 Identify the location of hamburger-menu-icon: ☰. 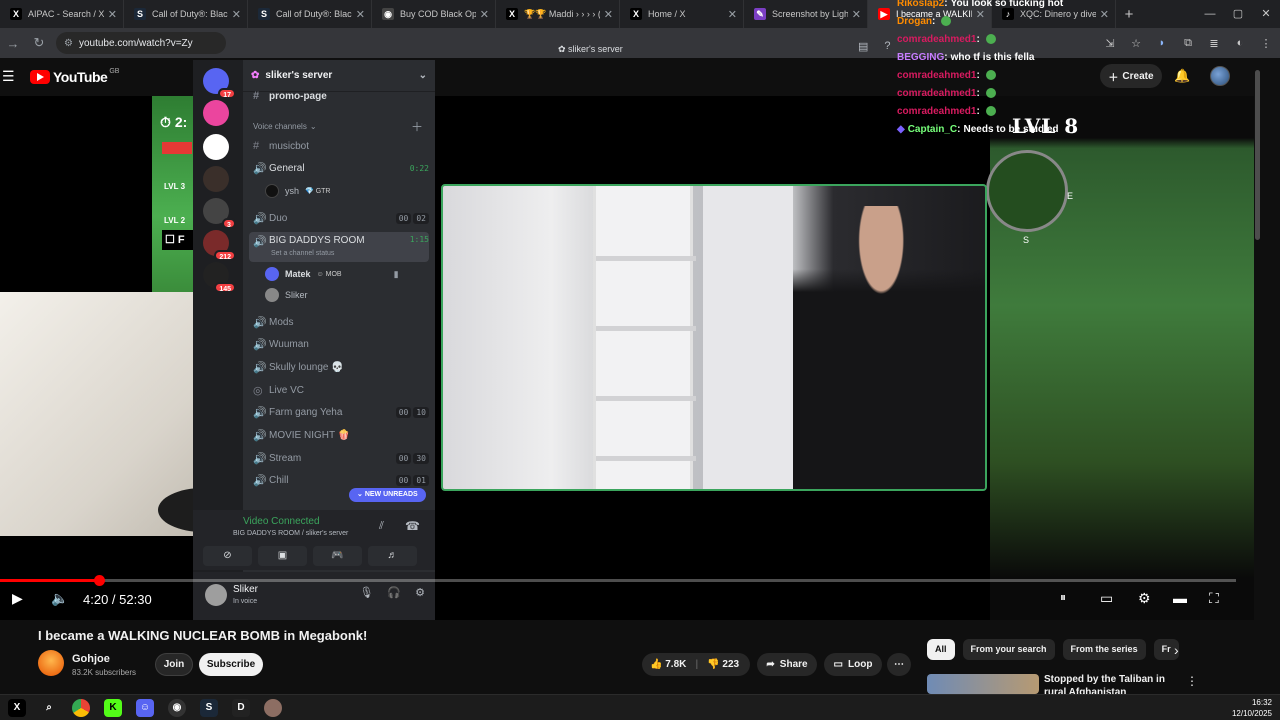
(8, 76).